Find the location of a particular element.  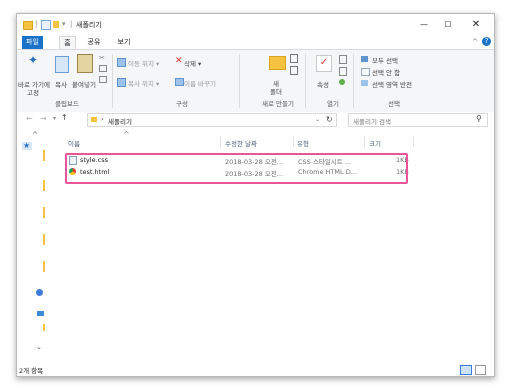

details-view-icon is located at coordinates (466, 370).